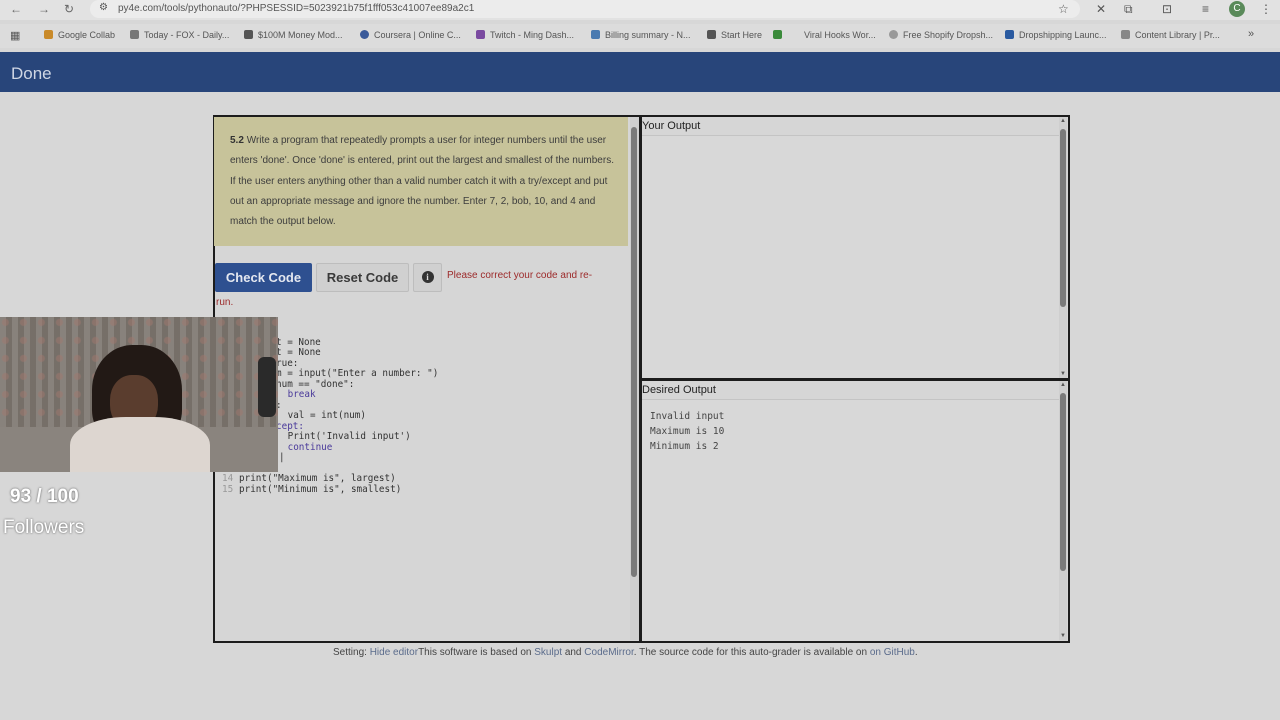 The image size is (1280, 720). Describe the element at coordinates (31, 74) in the screenshot. I see `done-link: Done` at that location.